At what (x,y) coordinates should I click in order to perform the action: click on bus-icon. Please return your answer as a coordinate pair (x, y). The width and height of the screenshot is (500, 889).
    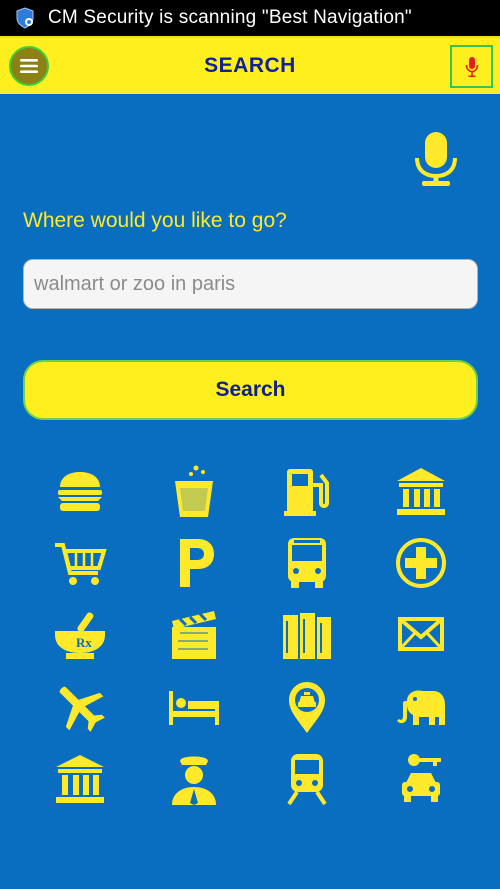
    Looking at the image, I should click on (307, 563).